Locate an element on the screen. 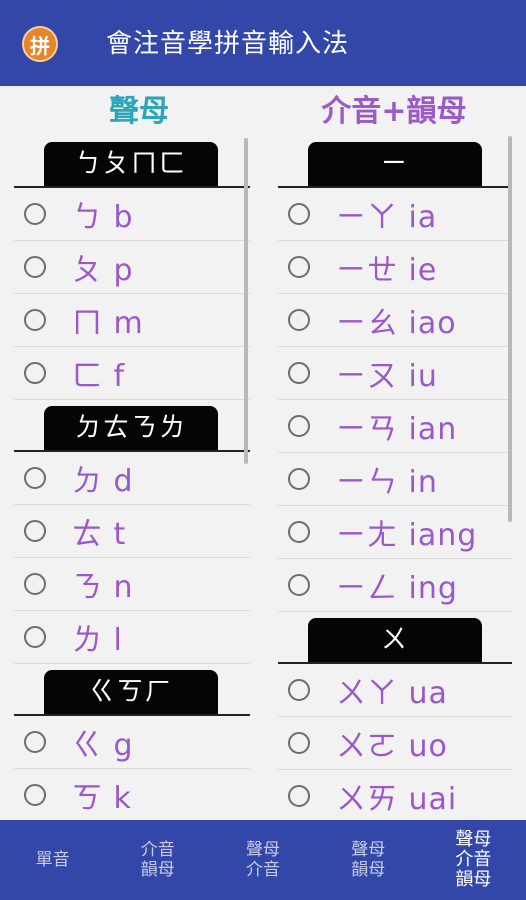 The height and width of the screenshot is (900, 526). list-item: ㄧㄤ iang is located at coordinates (395, 532).